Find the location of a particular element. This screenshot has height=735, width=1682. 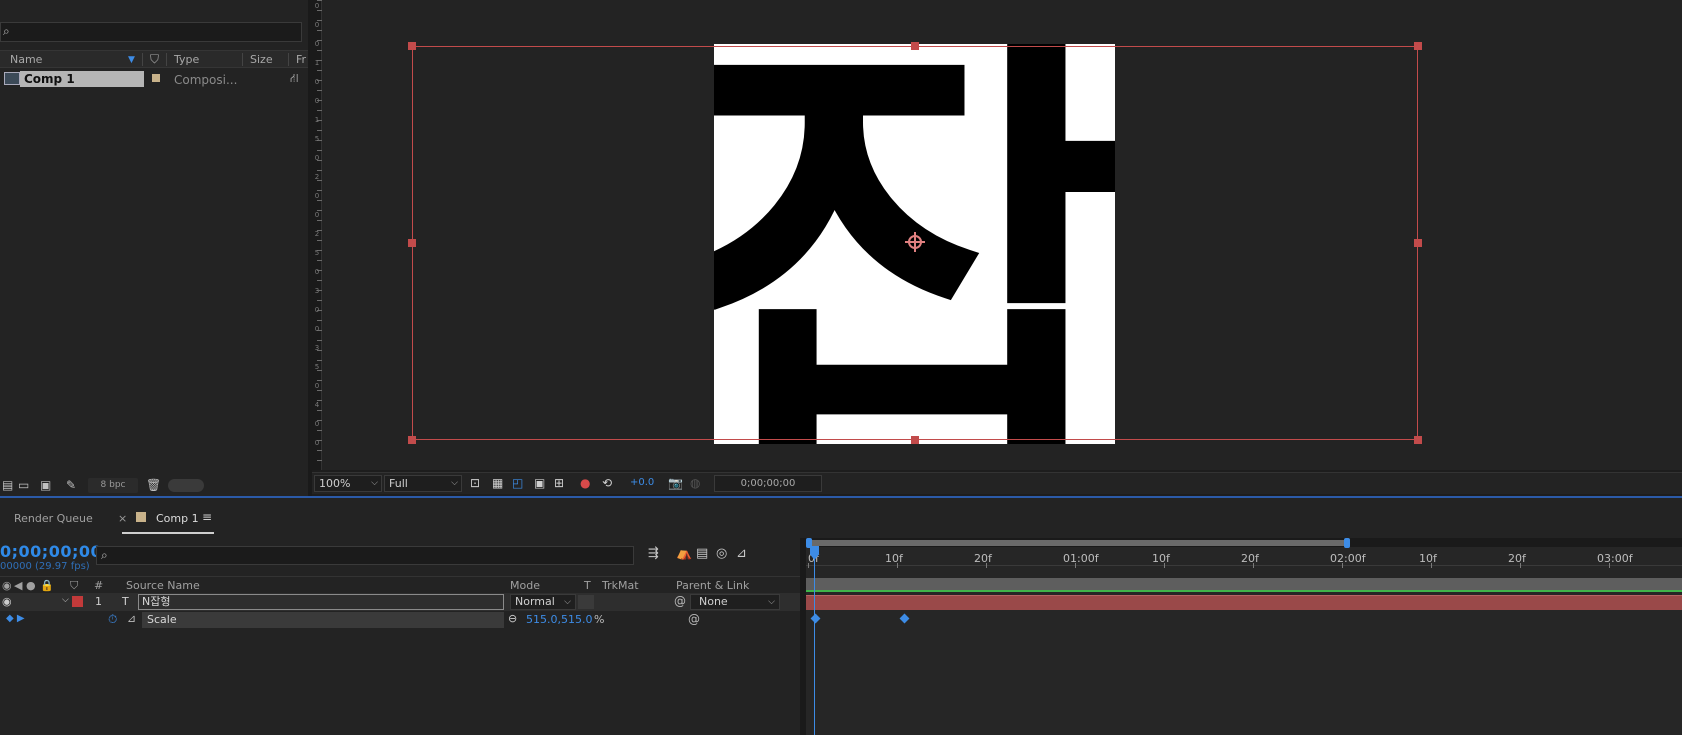

trash-icon: 🗑 is located at coordinates (153, 485).